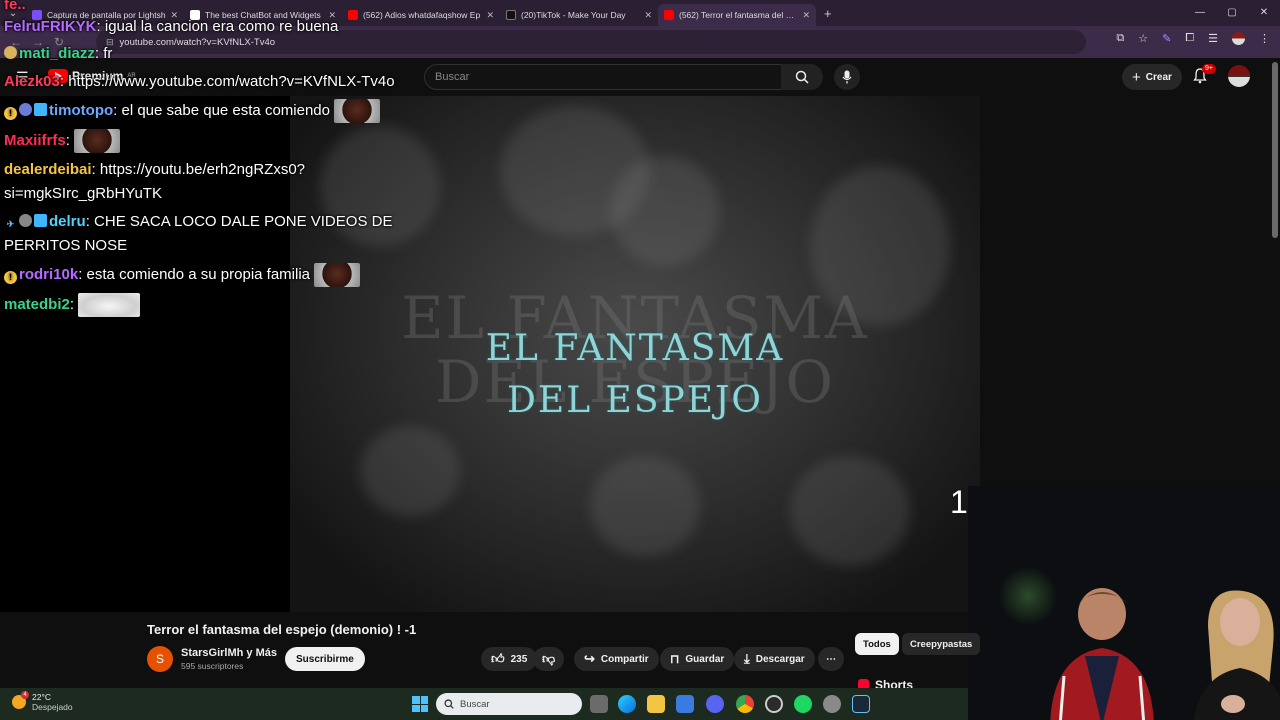  Describe the element at coordinates (15, 6) in the screenshot. I see `chat-username: fe..` at that location.